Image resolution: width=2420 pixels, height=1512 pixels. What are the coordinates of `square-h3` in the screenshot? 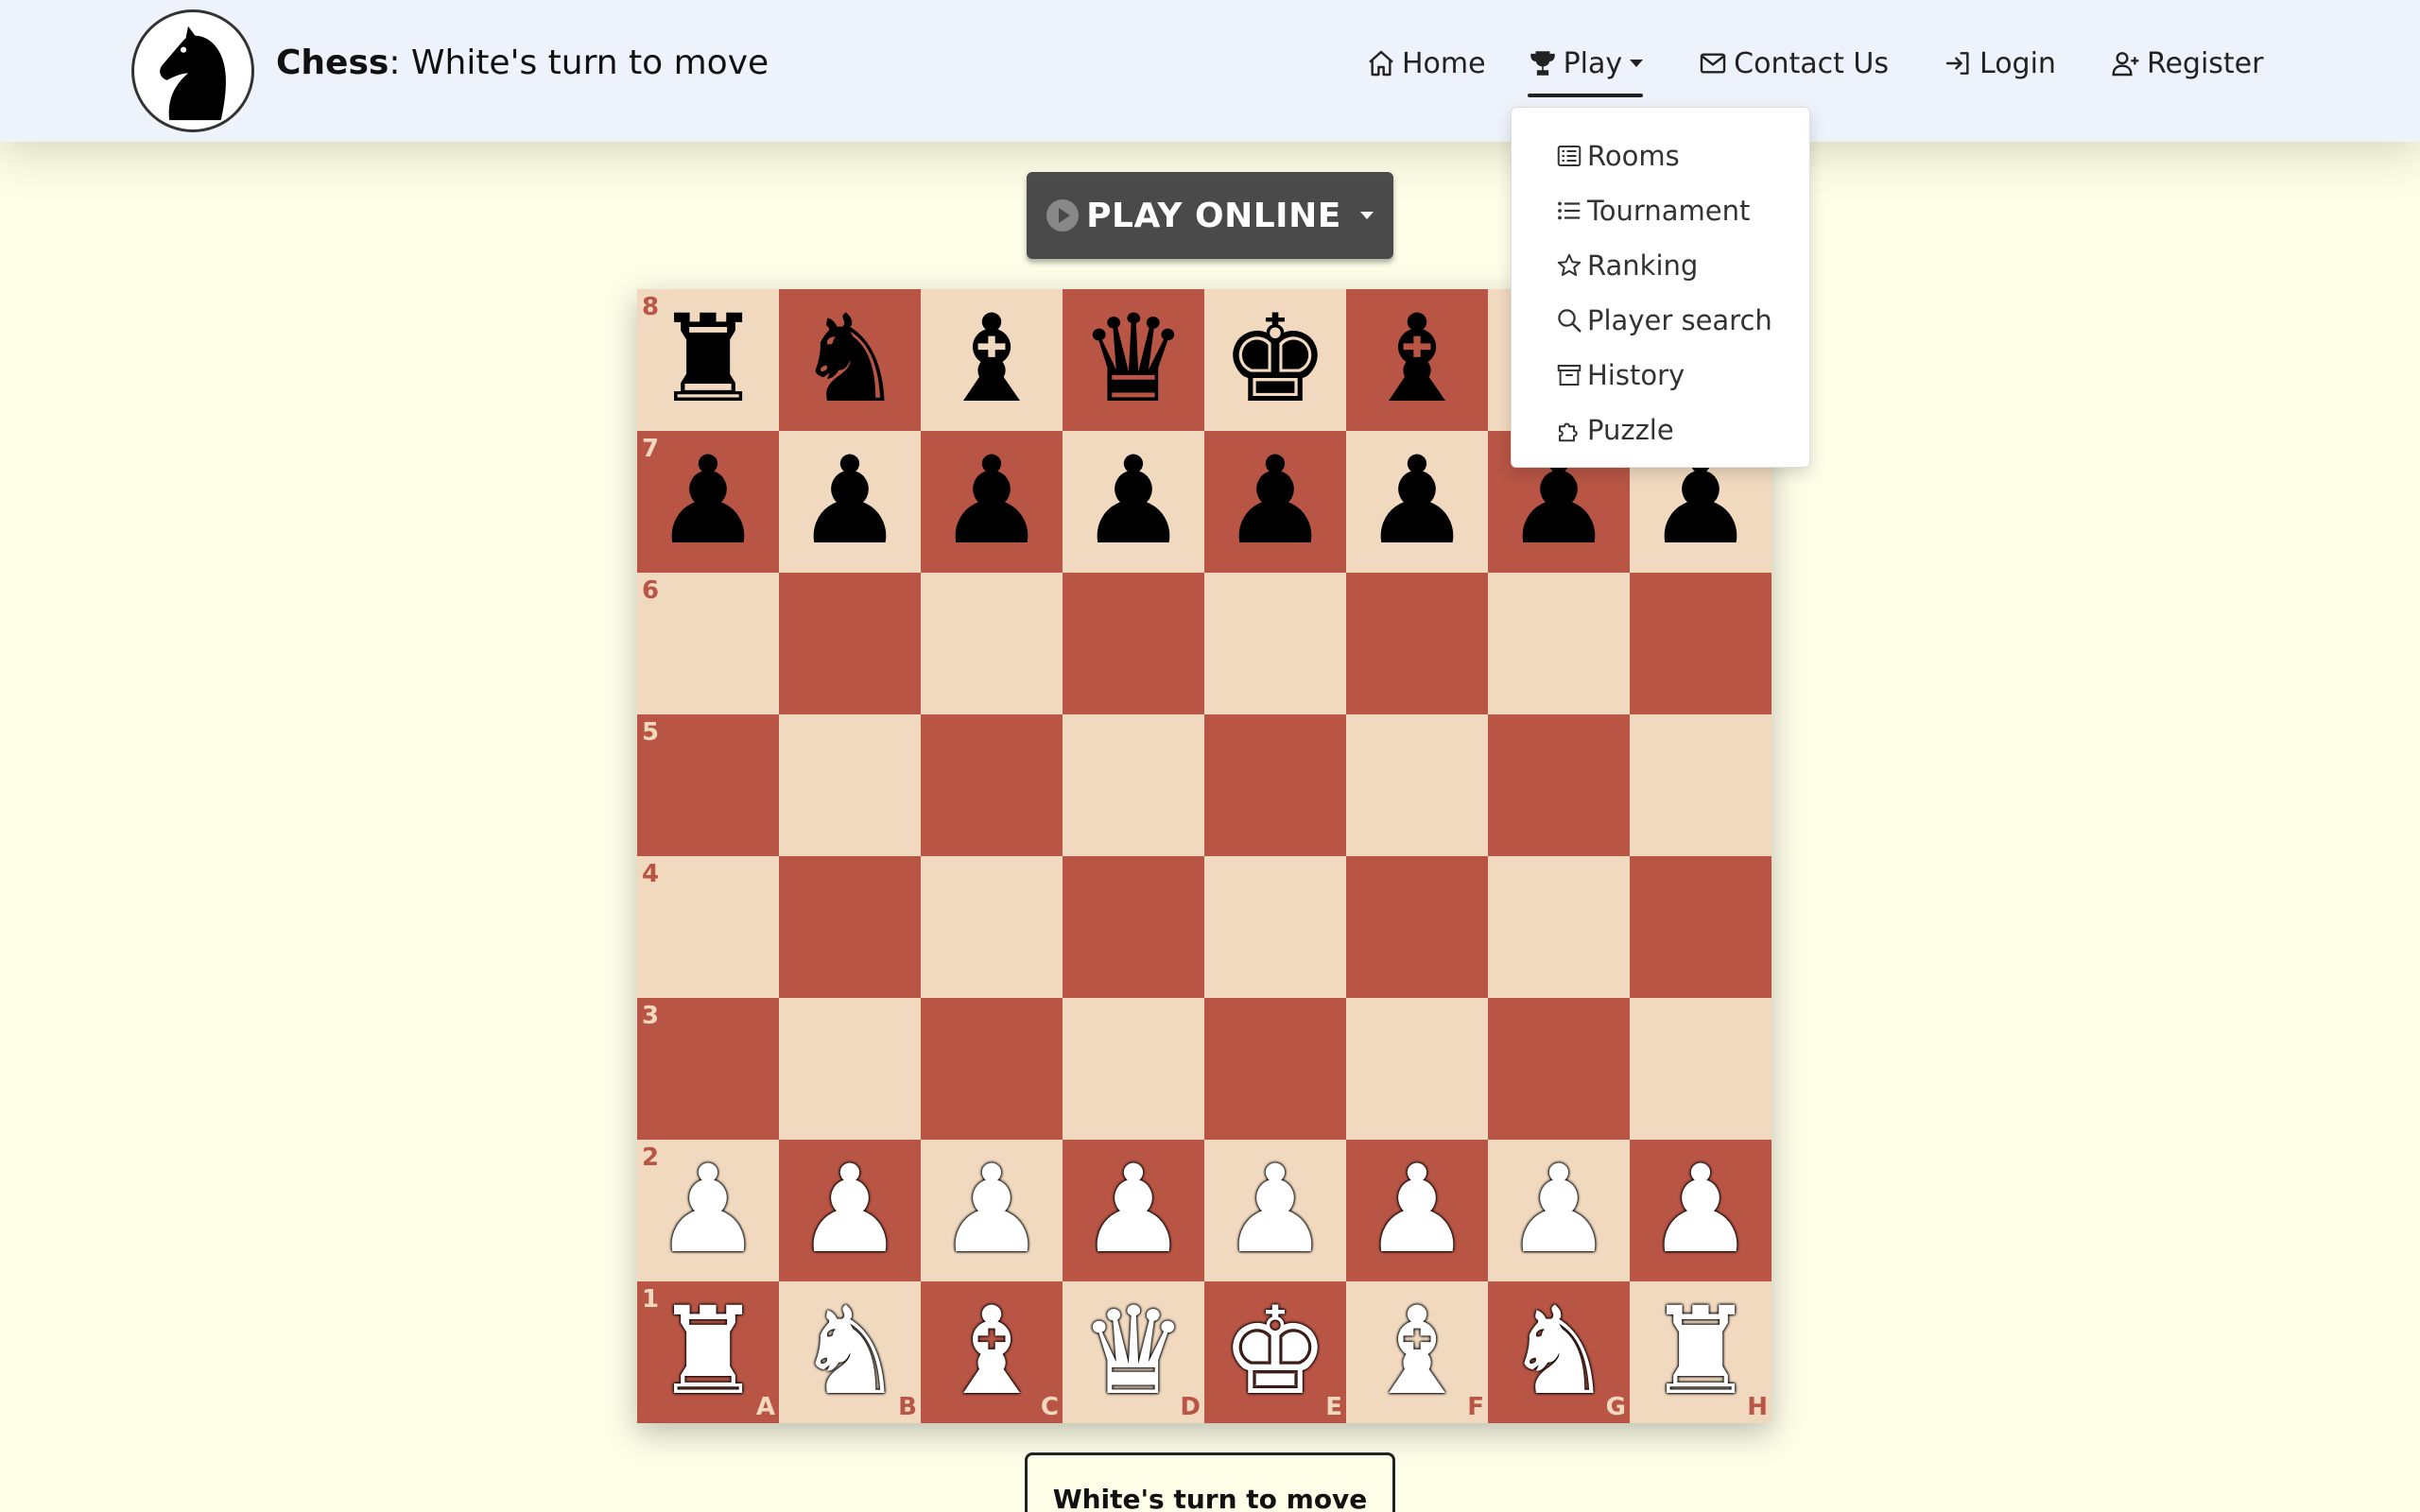 It's located at (1701, 1069).